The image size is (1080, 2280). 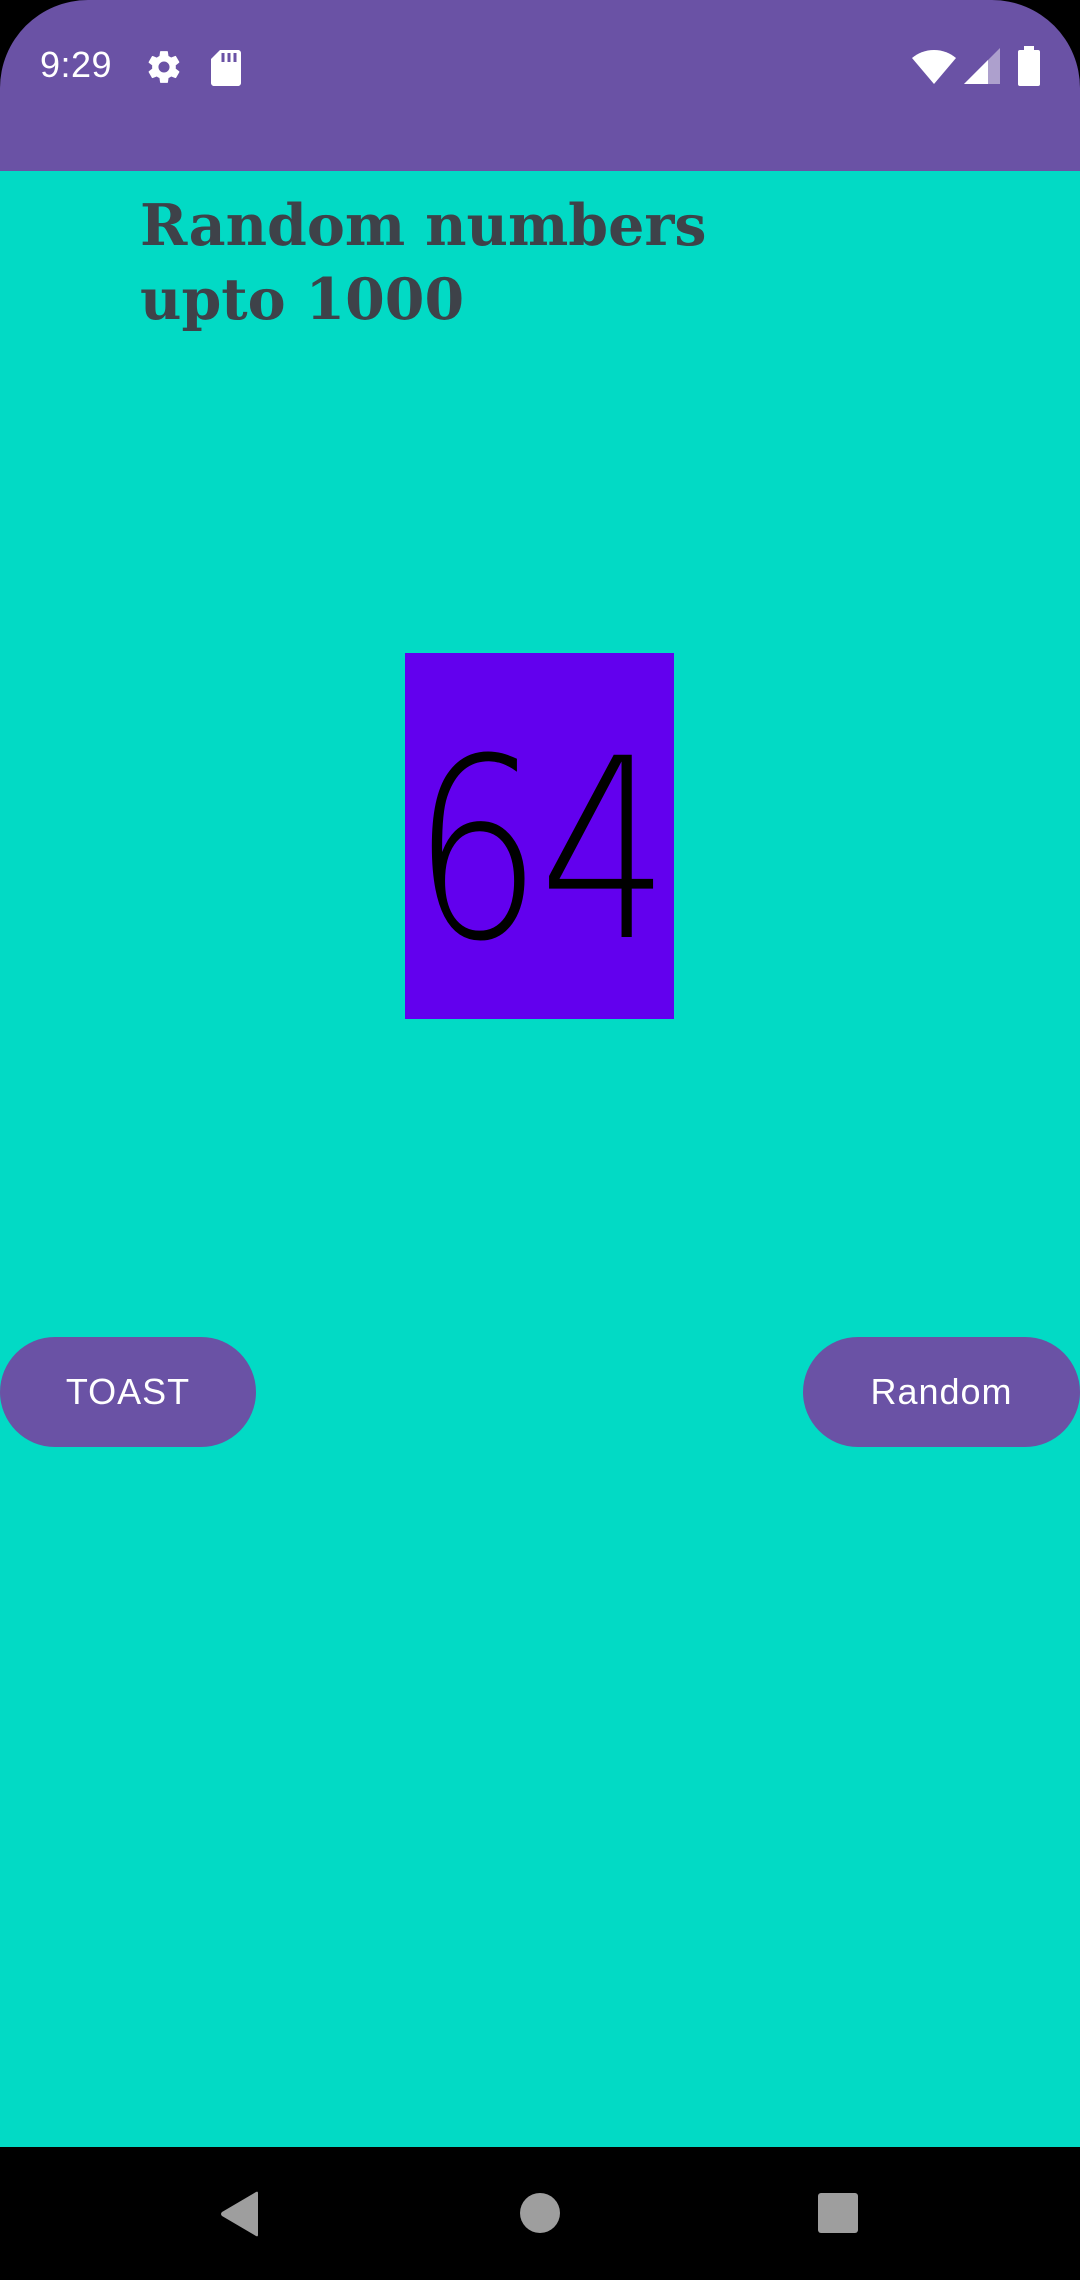 What do you see at coordinates (76, 64) in the screenshot?
I see `status-time: 9:29` at bounding box center [76, 64].